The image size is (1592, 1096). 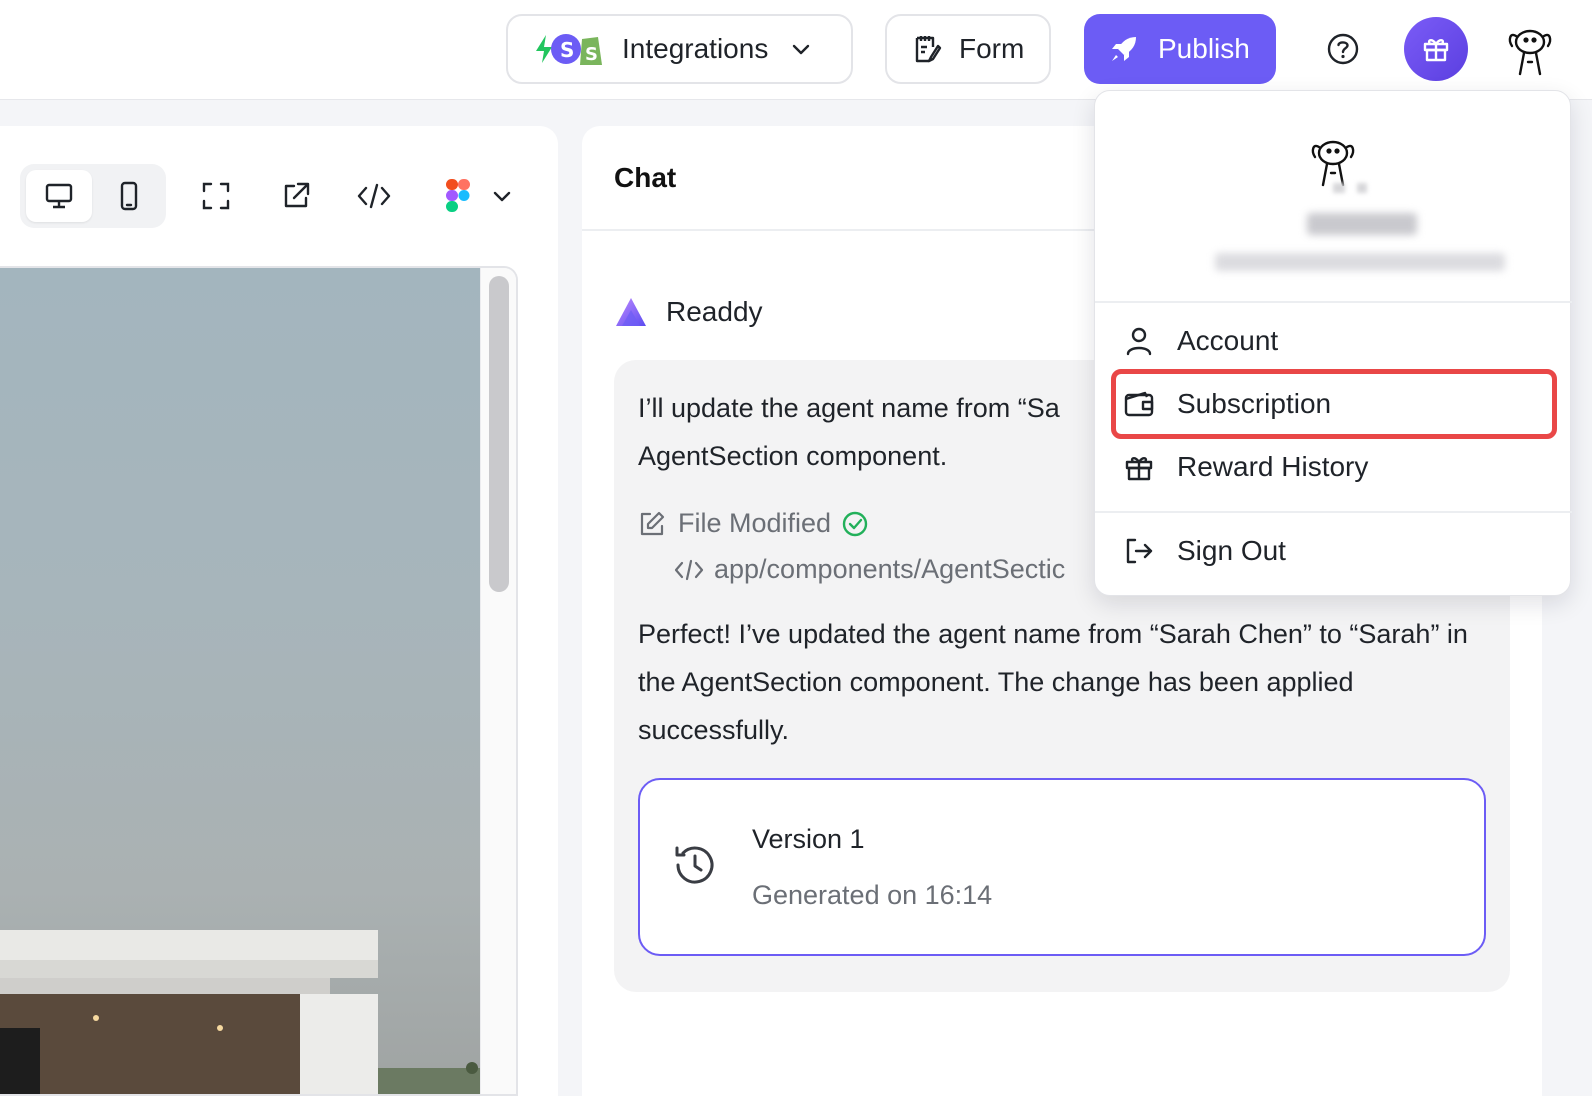 I want to click on menu-item-subscription: Subscription, so click(x=1334, y=404).